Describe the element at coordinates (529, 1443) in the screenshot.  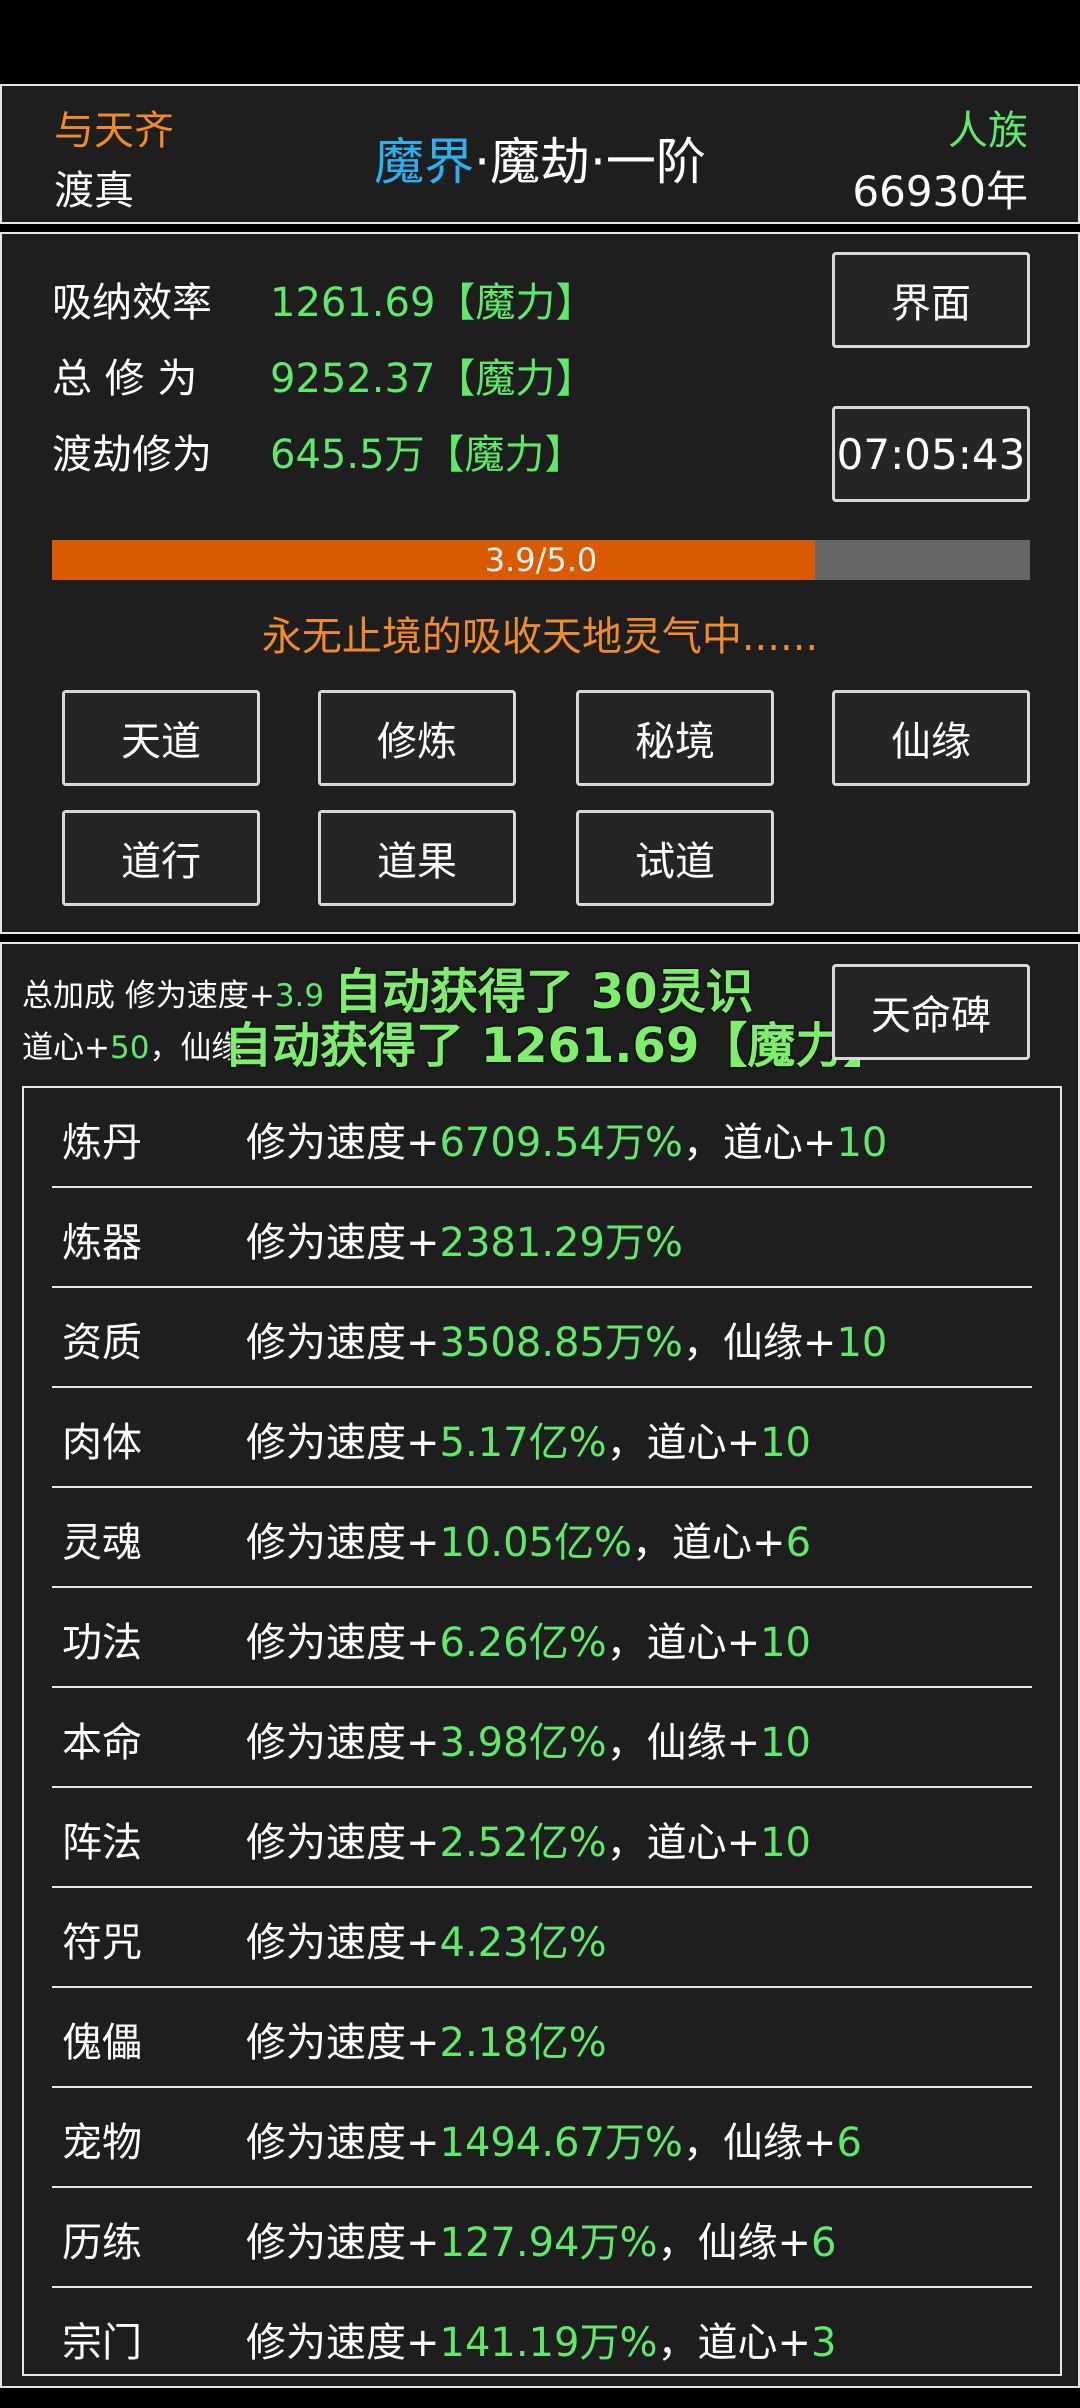
I see `row-description: 修为速度+5.17亿%，道心+10` at that location.